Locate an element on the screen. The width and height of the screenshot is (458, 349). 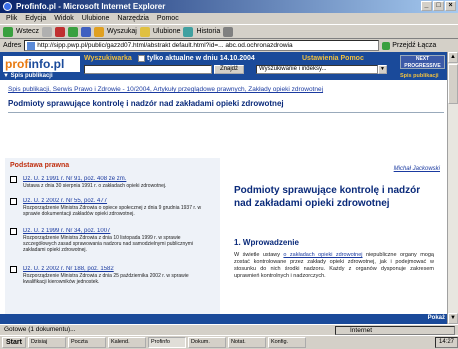
favorites-button: Ulubione is located at coordinates (167, 31).